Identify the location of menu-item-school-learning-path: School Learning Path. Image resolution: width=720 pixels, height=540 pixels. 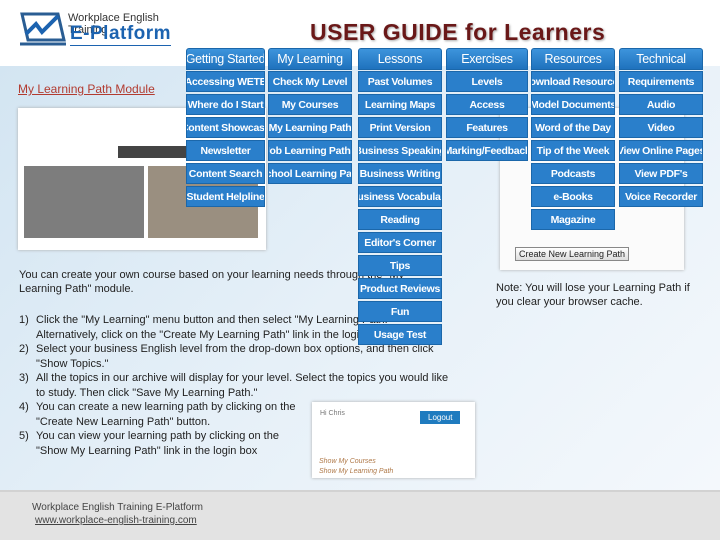
(310, 173).